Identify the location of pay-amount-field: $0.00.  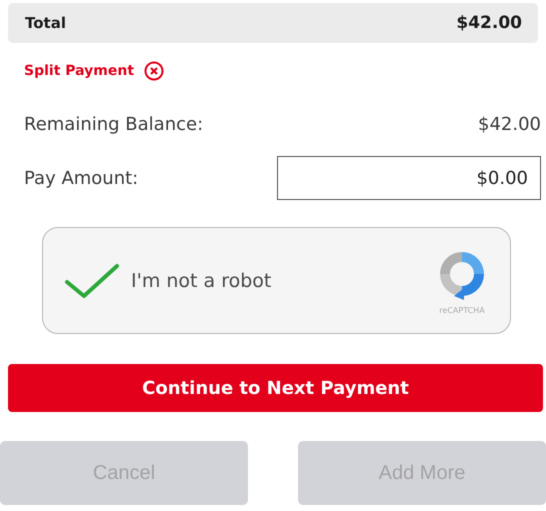
(409, 178).